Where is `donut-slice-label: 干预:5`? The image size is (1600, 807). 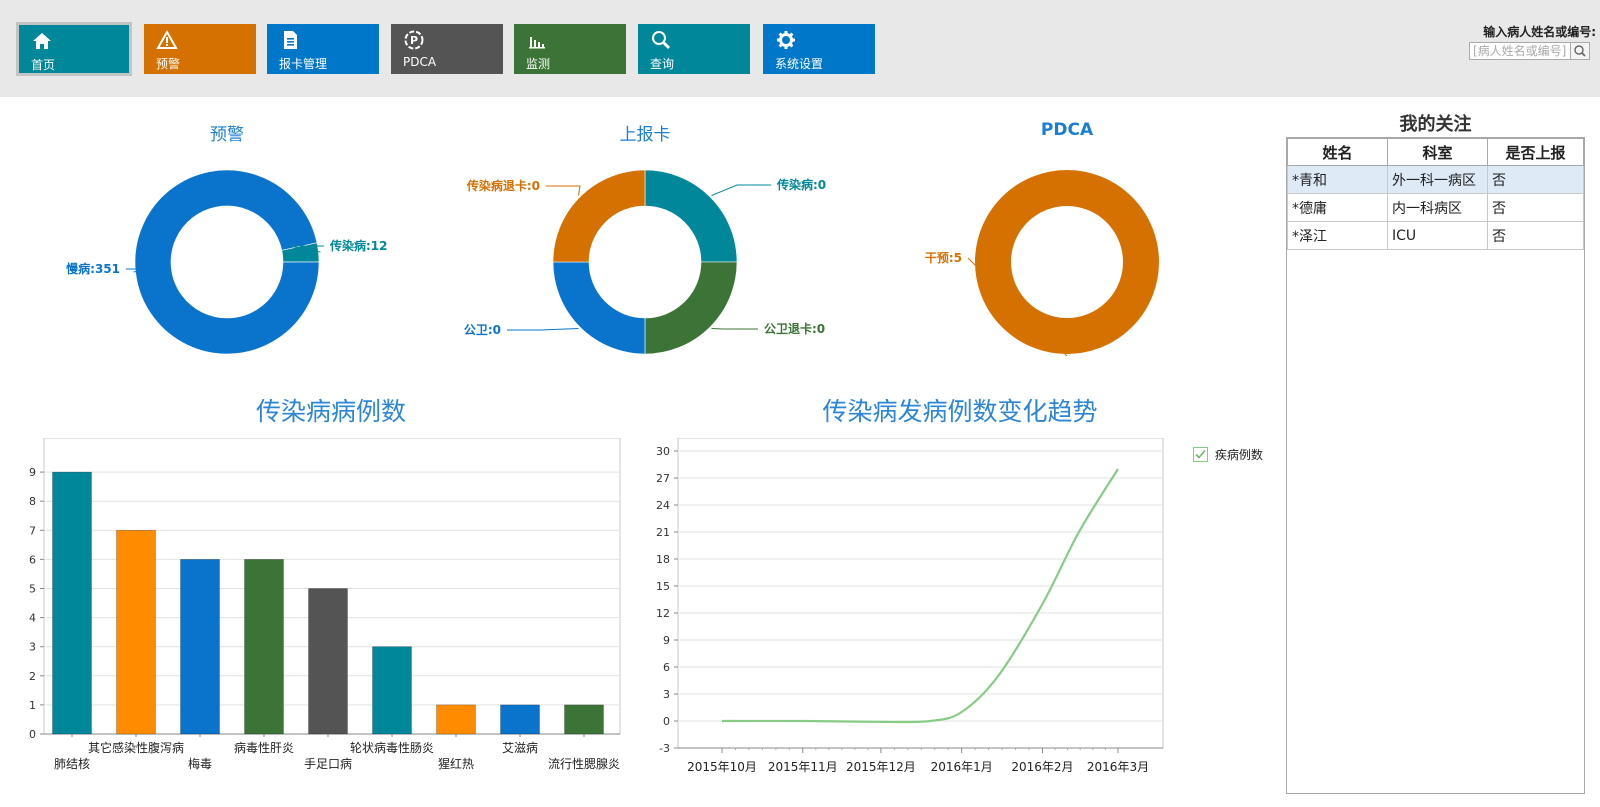
donut-slice-label: 干预:5 is located at coordinates (943, 258).